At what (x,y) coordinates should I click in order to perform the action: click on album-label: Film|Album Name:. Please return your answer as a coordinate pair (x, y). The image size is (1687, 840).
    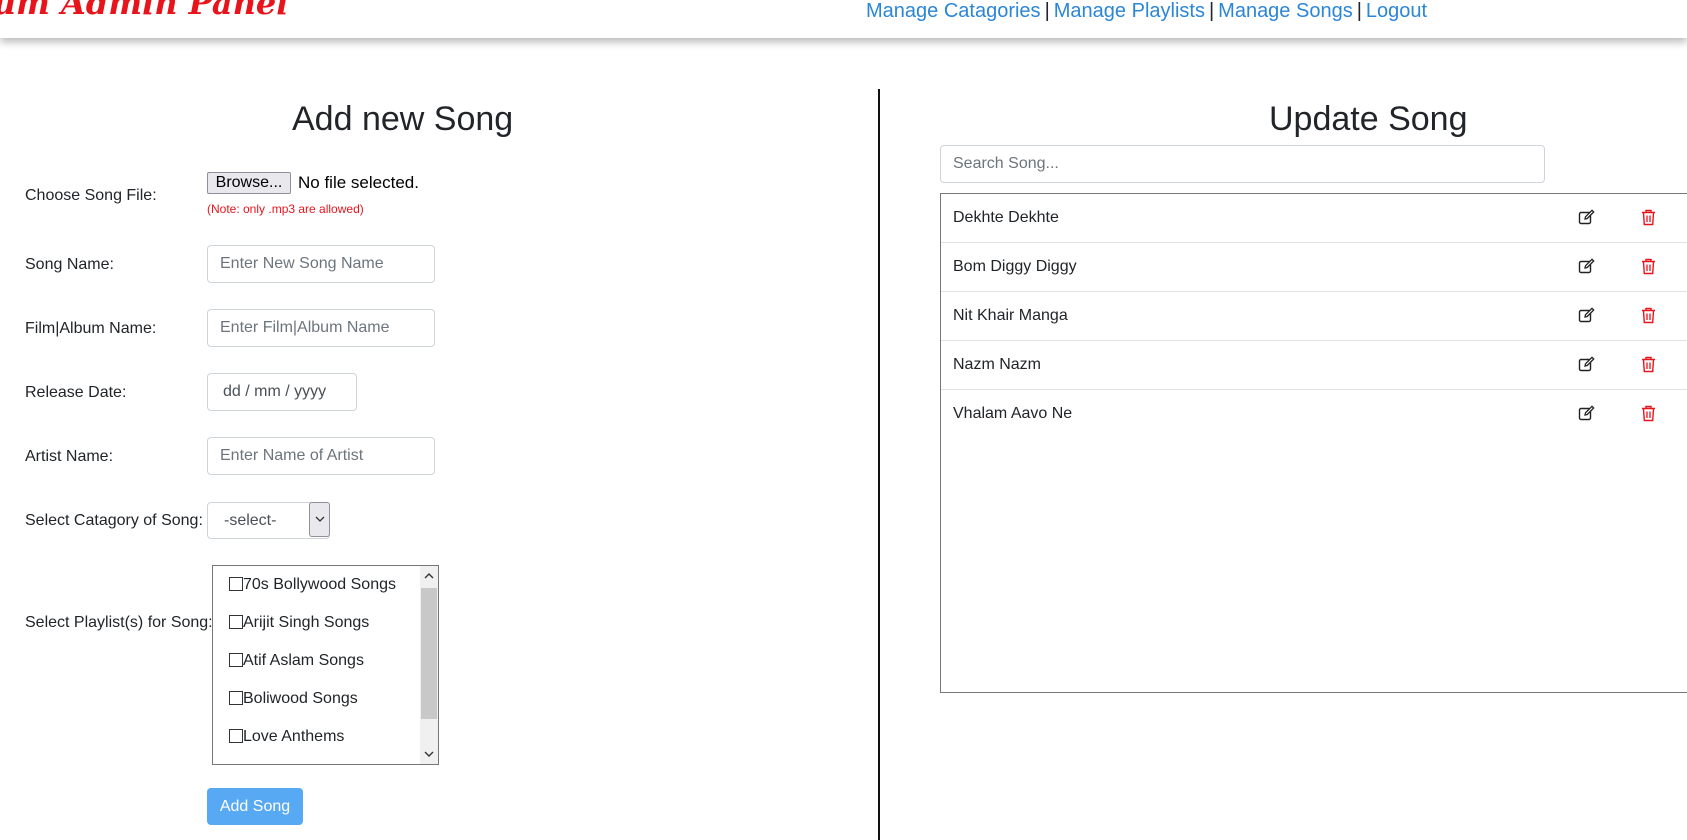
    Looking at the image, I should click on (91, 328).